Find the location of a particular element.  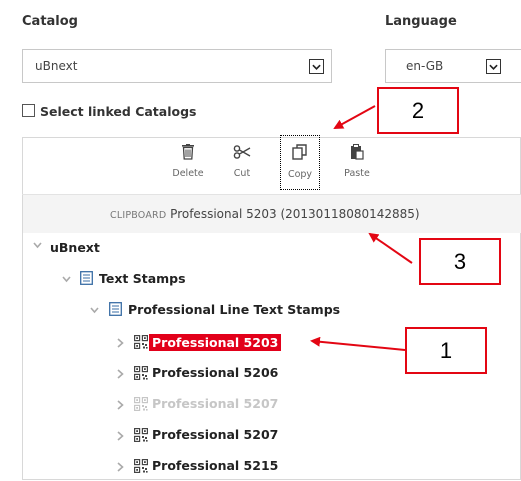

paste-label: Paste is located at coordinates (357, 173).